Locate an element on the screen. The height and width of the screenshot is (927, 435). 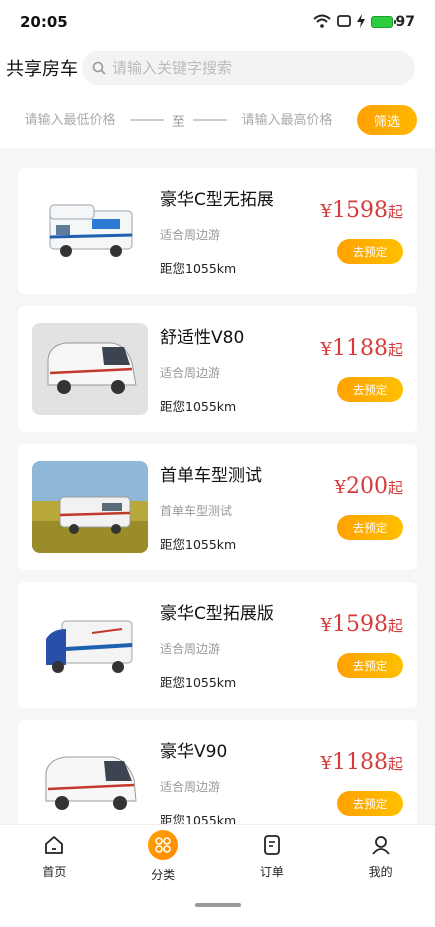
car-tag: 首单车型测试 is located at coordinates (196, 510).